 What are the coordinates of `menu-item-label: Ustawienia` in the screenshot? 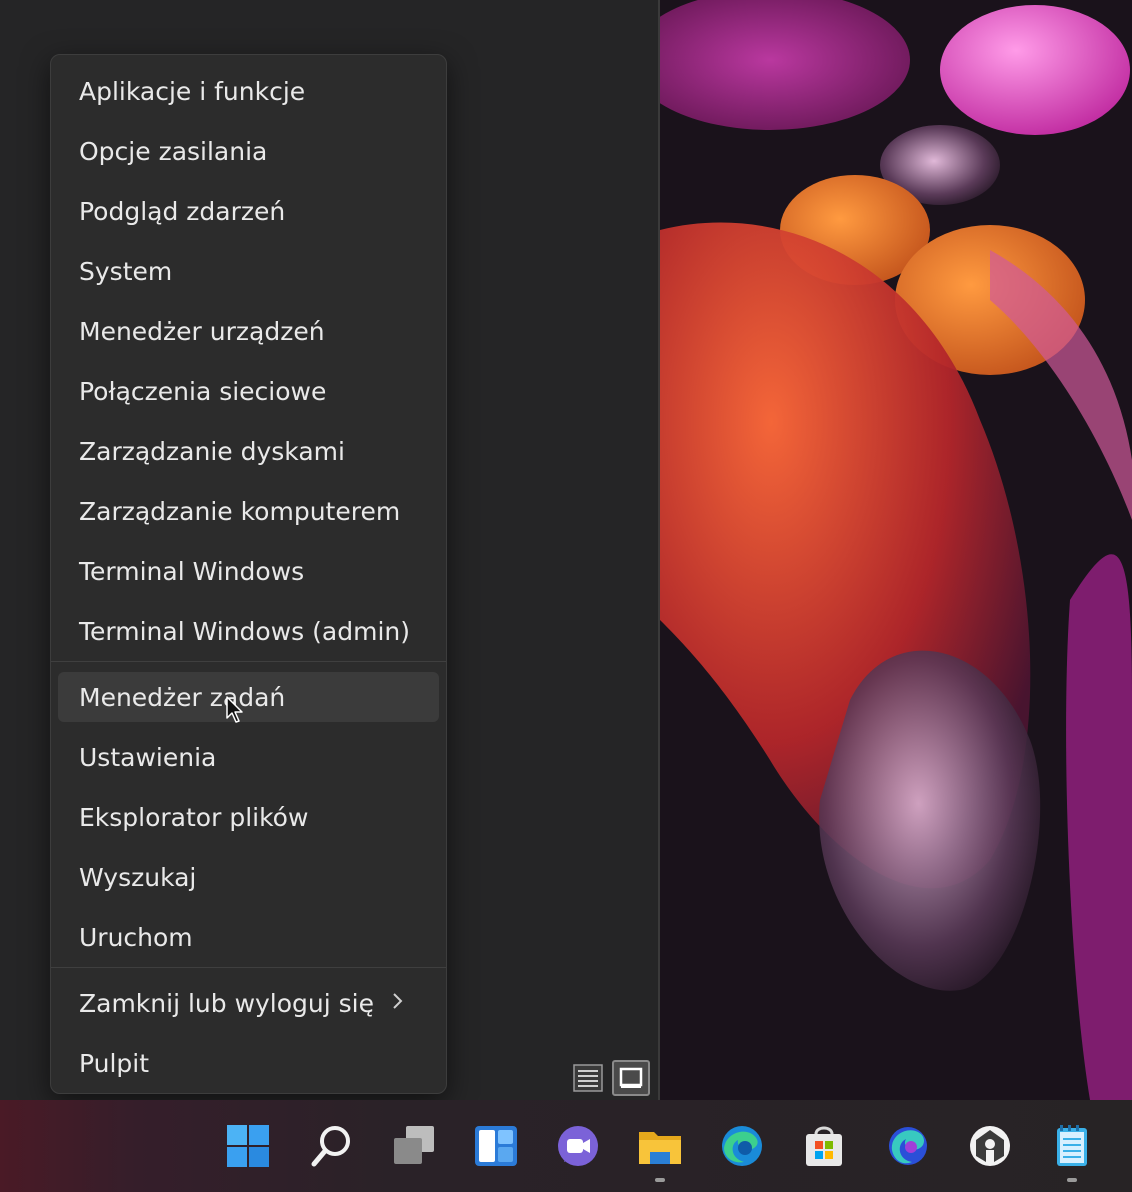 It's located at (148, 757).